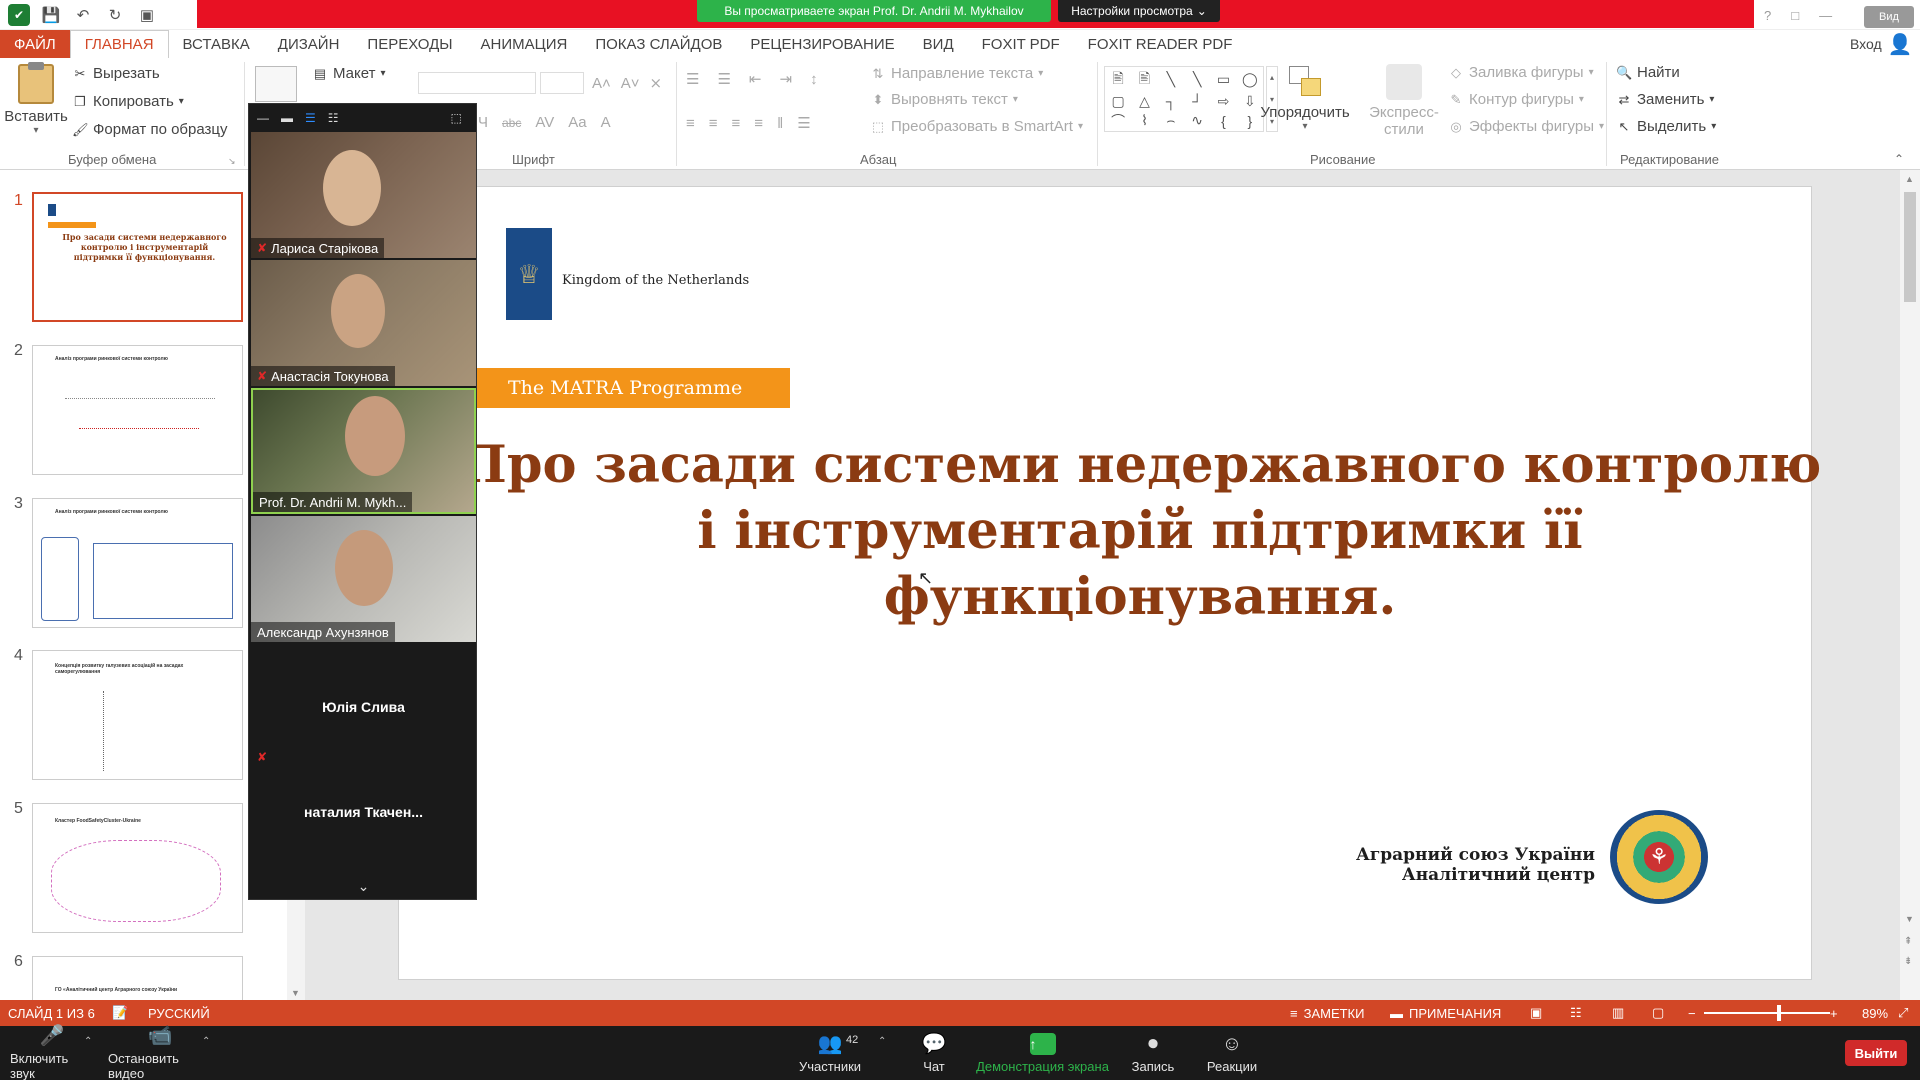  What do you see at coordinates (713, 123) in the screenshot?
I see `align-center-icon: ≡` at bounding box center [713, 123].